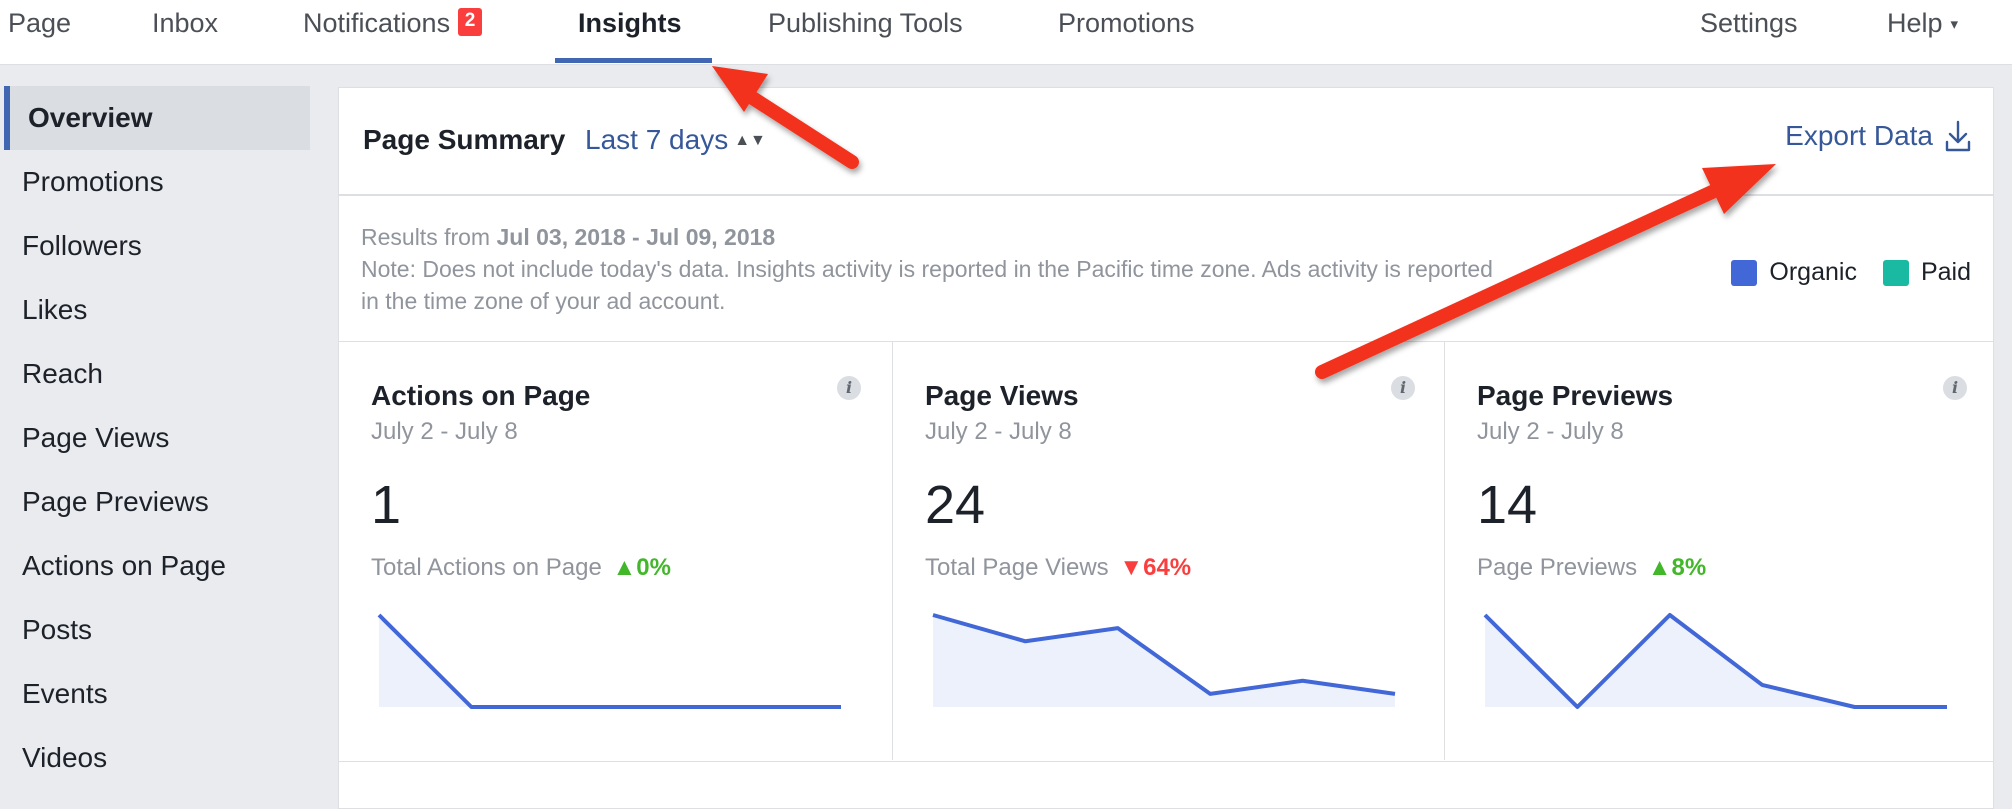 The height and width of the screenshot is (809, 2012). I want to click on legend-item-organic: Organic, so click(1794, 272).